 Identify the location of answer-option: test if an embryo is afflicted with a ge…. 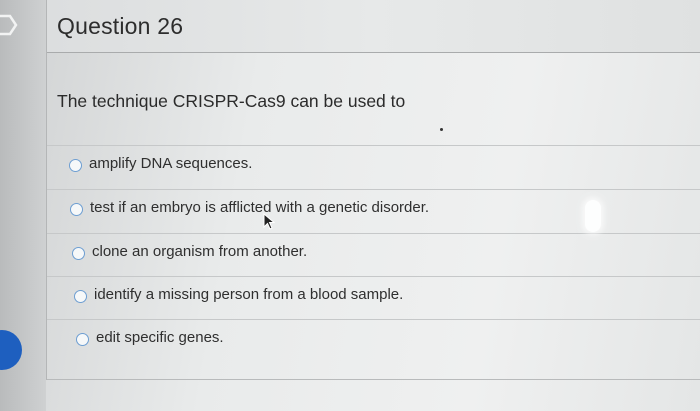
(373, 211).